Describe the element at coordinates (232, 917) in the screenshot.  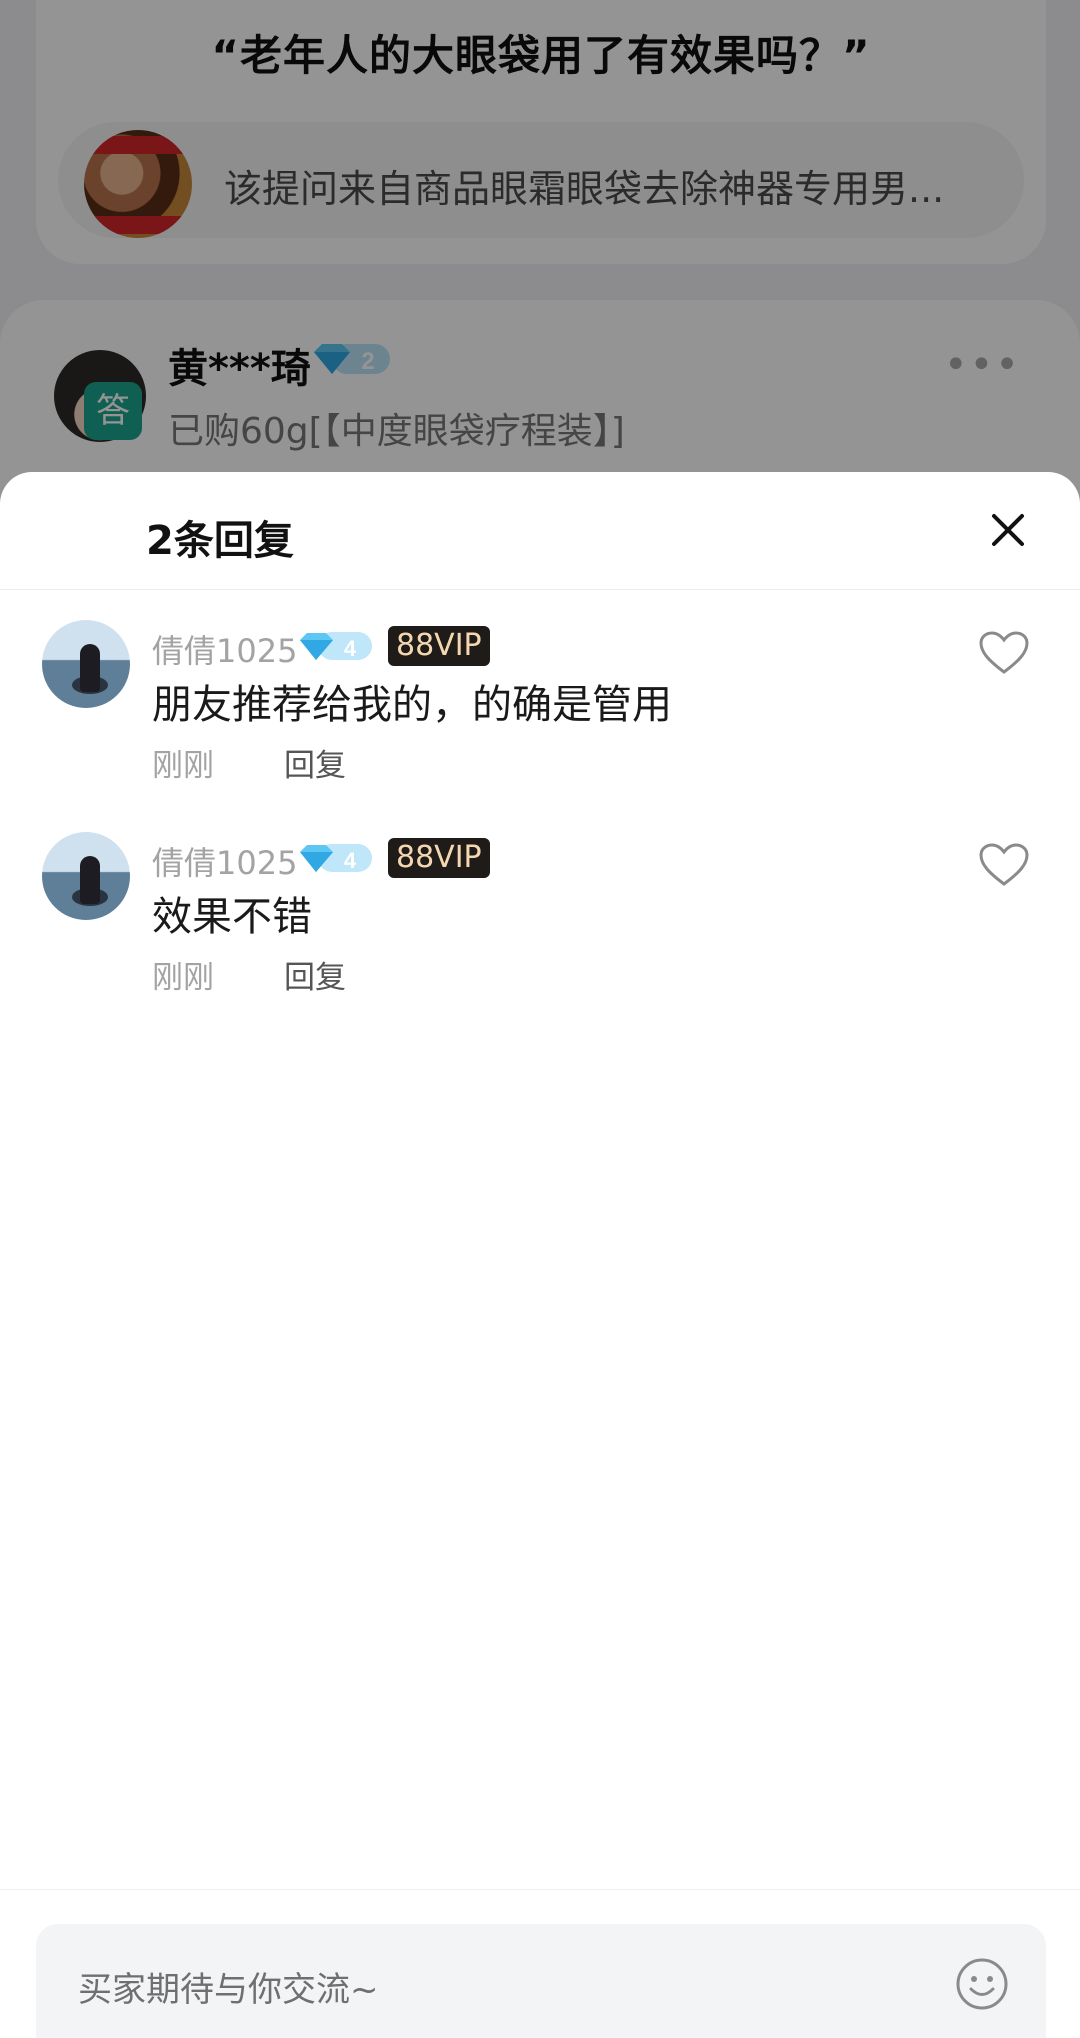
I see `reply-text: 效果不错` at that location.